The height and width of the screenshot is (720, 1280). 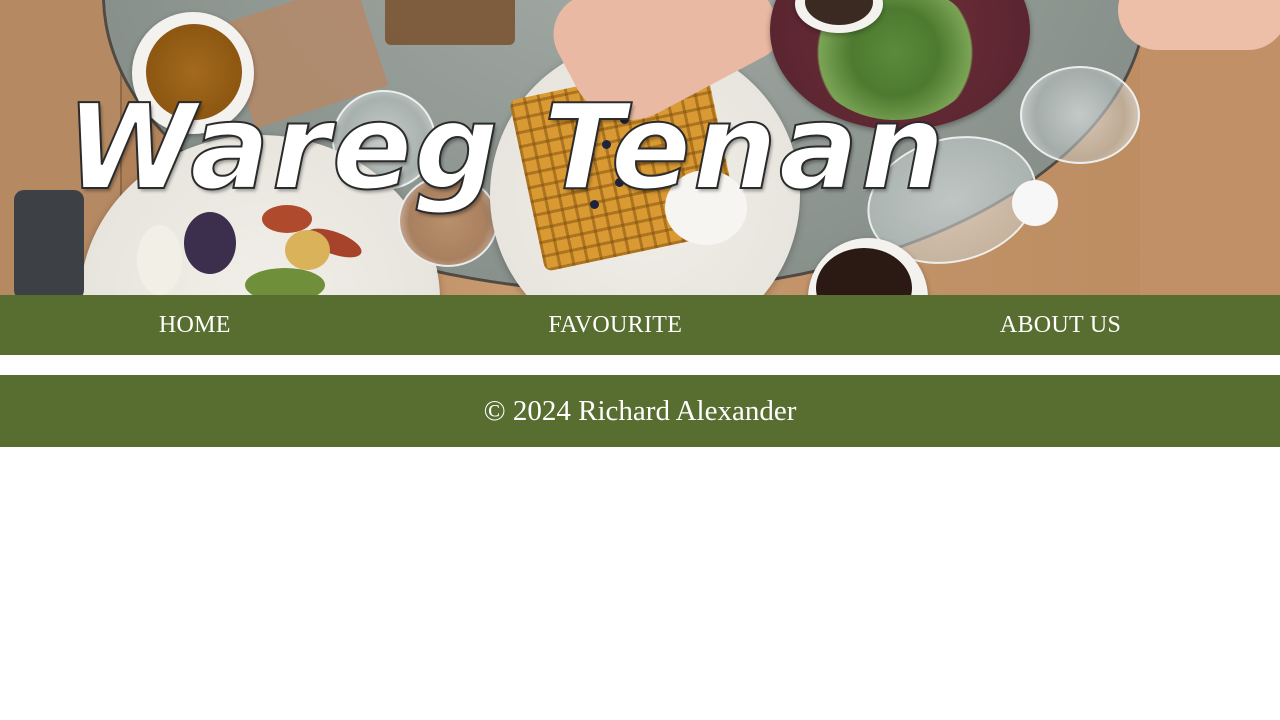 I want to click on bottle-cap, so click(x=1035, y=203).